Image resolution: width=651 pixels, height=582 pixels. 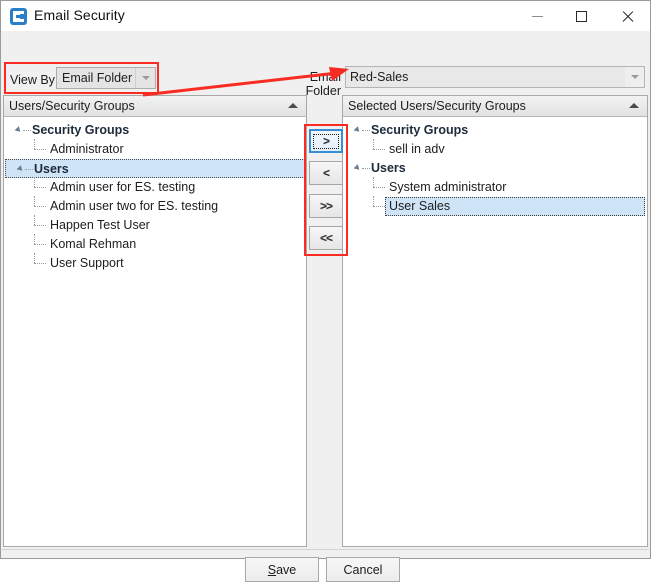 I want to click on tree-node-label: sell in adv, so click(x=417, y=149).